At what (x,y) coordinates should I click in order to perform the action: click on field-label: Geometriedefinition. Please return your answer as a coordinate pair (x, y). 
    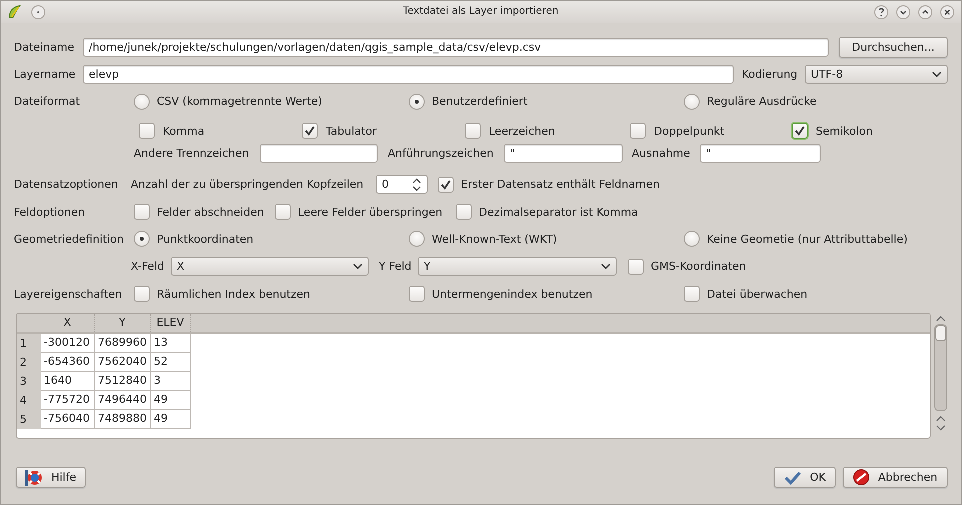
    Looking at the image, I should click on (69, 239).